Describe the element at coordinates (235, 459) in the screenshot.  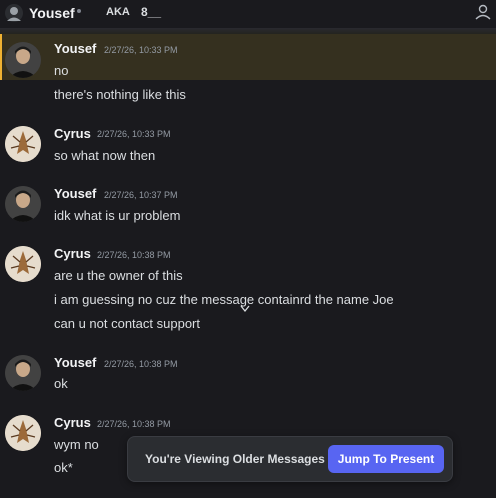
I see `older-messages-text: You're Viewing Older Messages` at that location.